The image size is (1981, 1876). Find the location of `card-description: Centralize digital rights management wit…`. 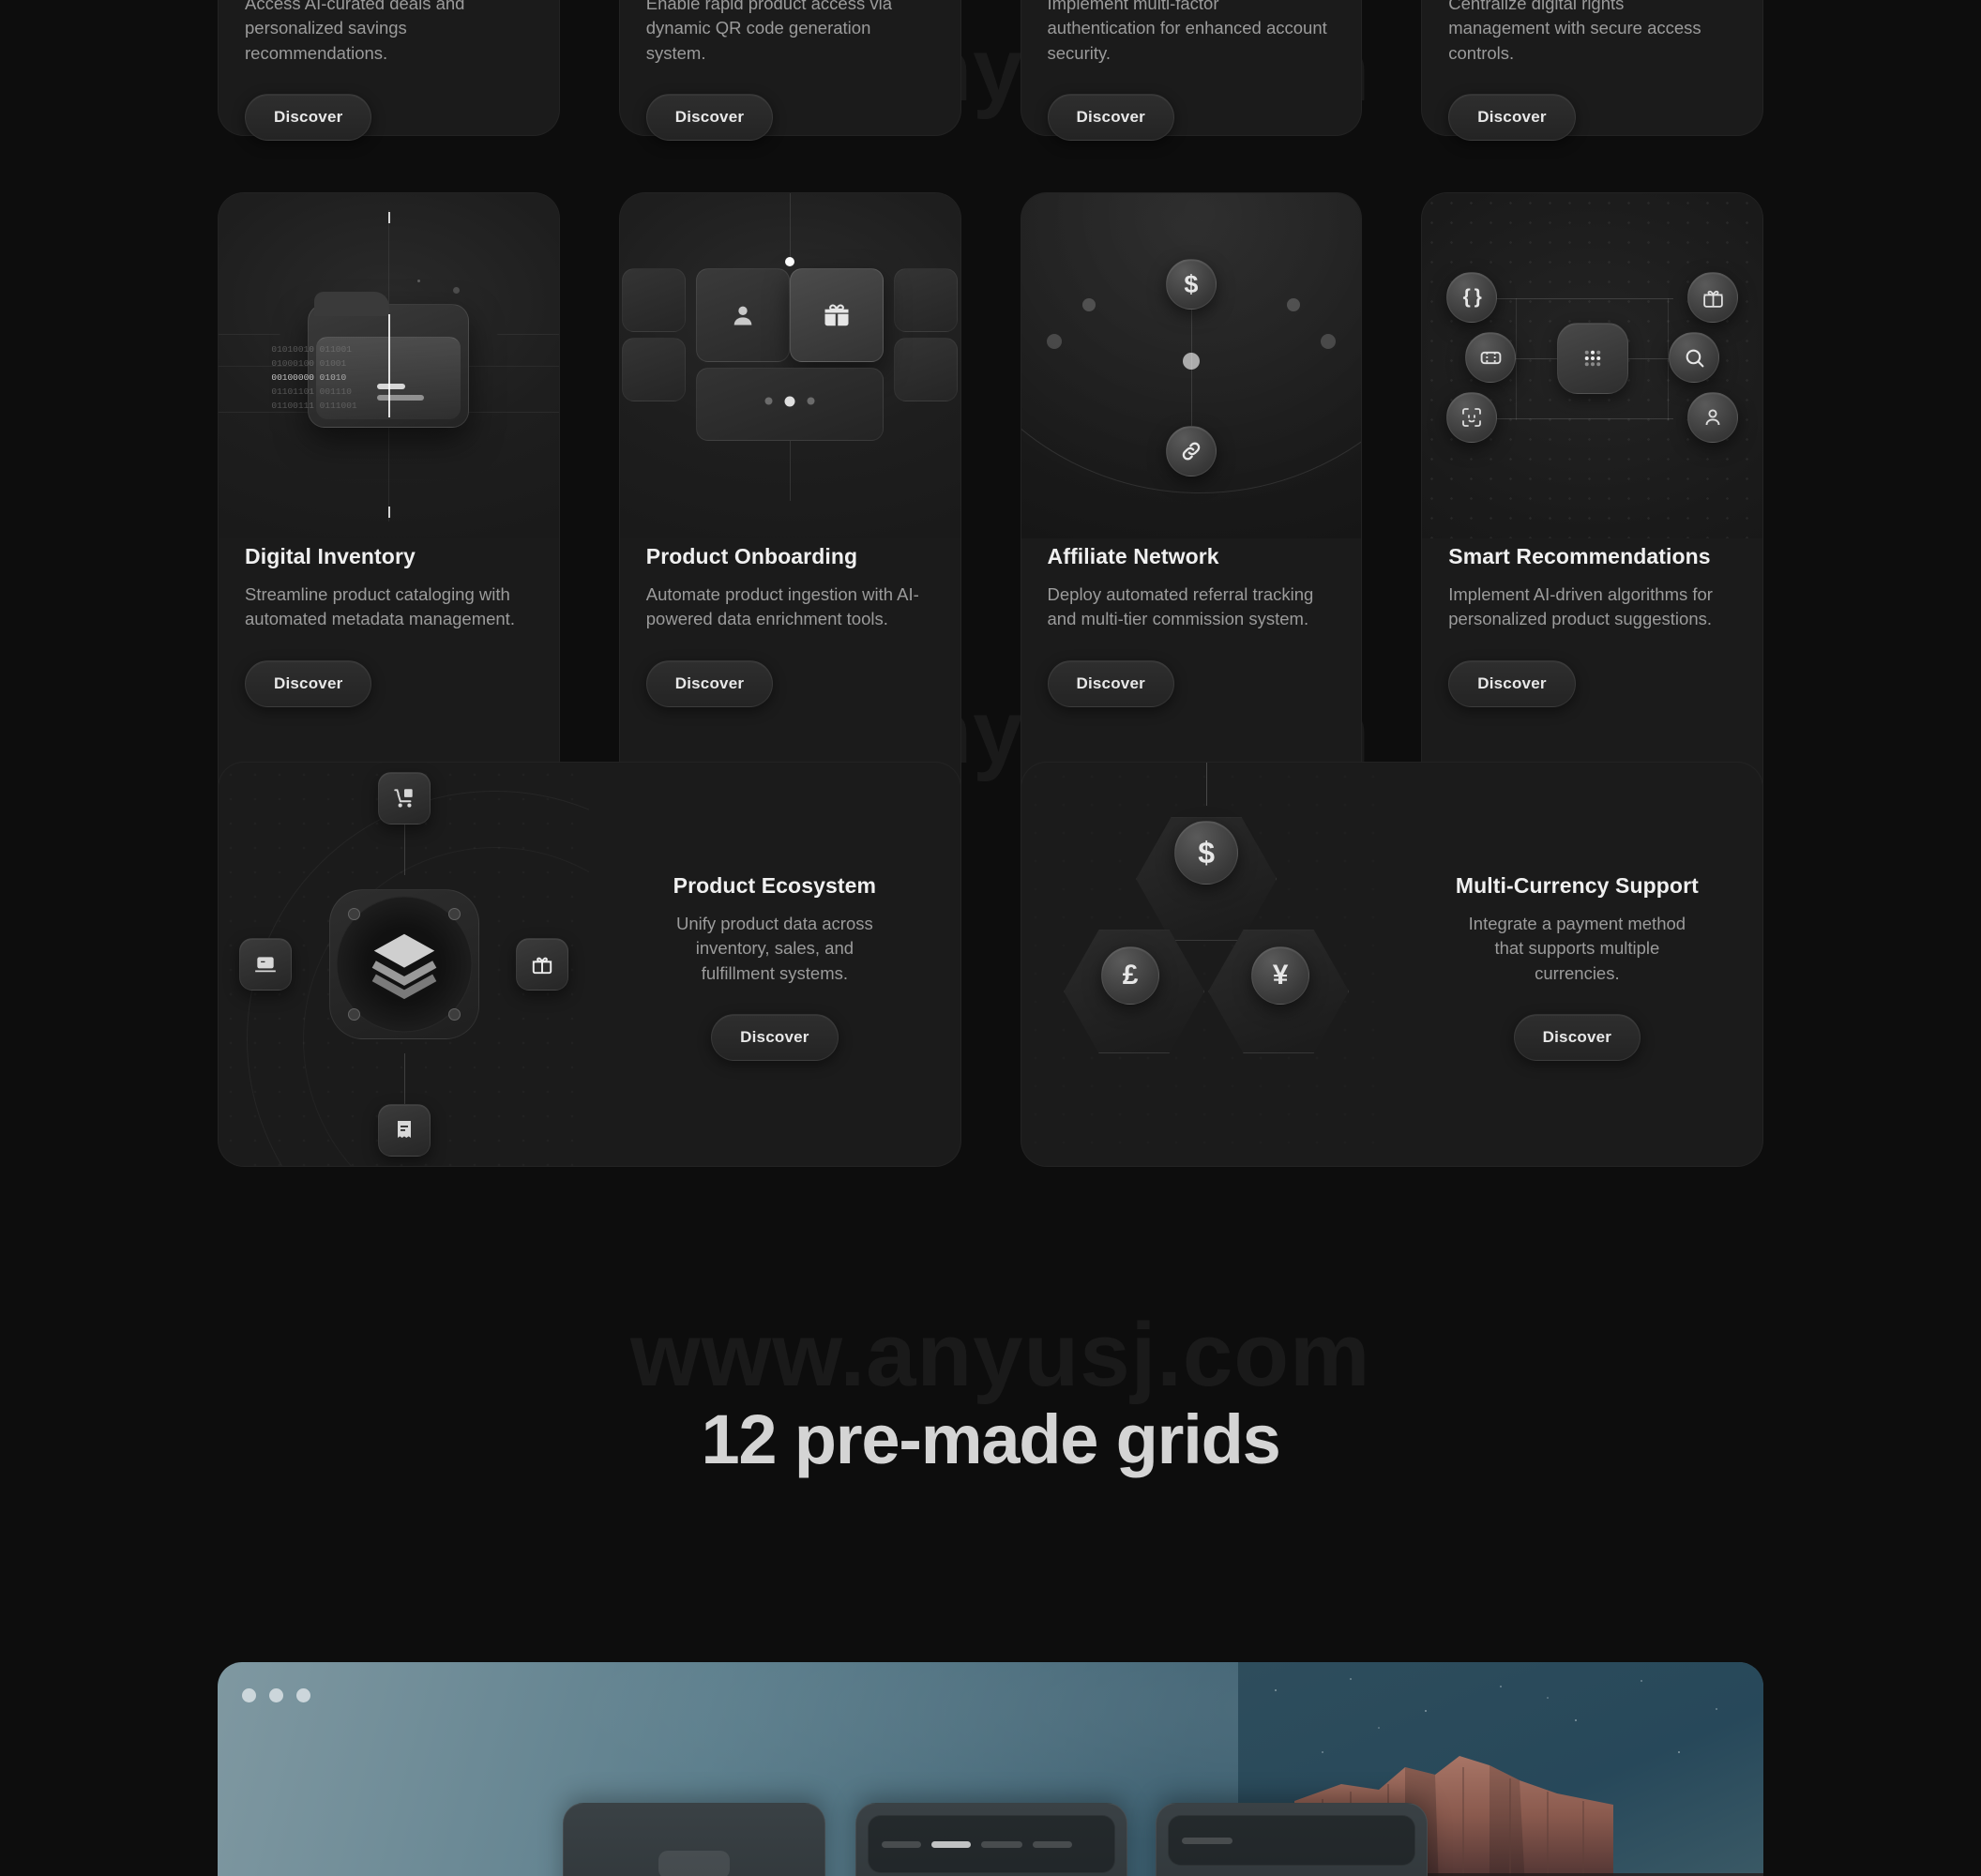

card-description: Centralize digital rights management wit… is located at coordinates (1574, 31).